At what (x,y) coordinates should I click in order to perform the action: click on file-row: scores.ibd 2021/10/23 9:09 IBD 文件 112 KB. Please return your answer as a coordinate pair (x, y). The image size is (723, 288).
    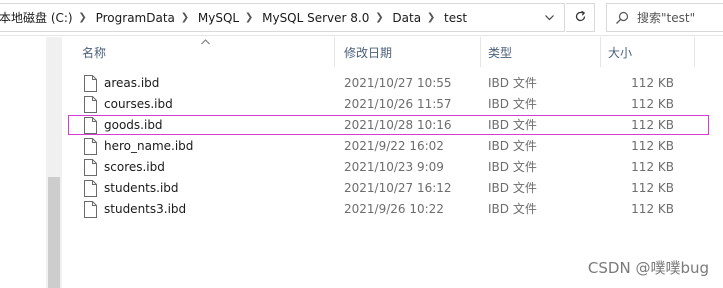
    Looking at the image, I should click on (394, 167).